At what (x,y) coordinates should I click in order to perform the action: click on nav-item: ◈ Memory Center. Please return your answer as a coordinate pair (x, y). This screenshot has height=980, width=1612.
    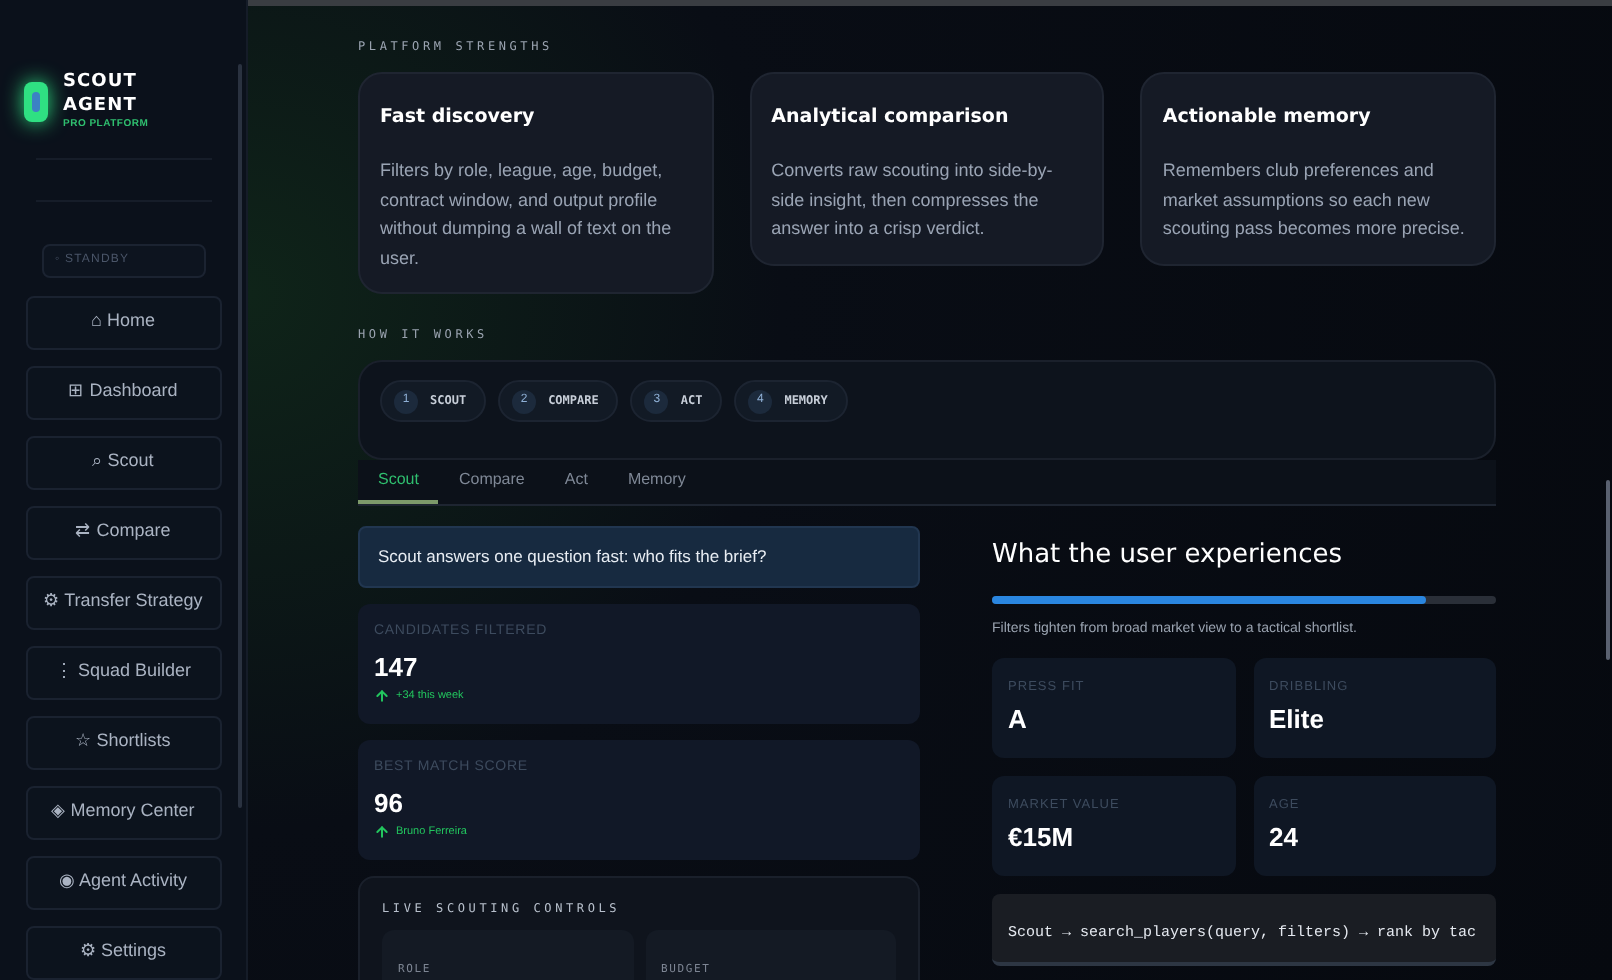
    Looking at the image, I should click on (123, 812).